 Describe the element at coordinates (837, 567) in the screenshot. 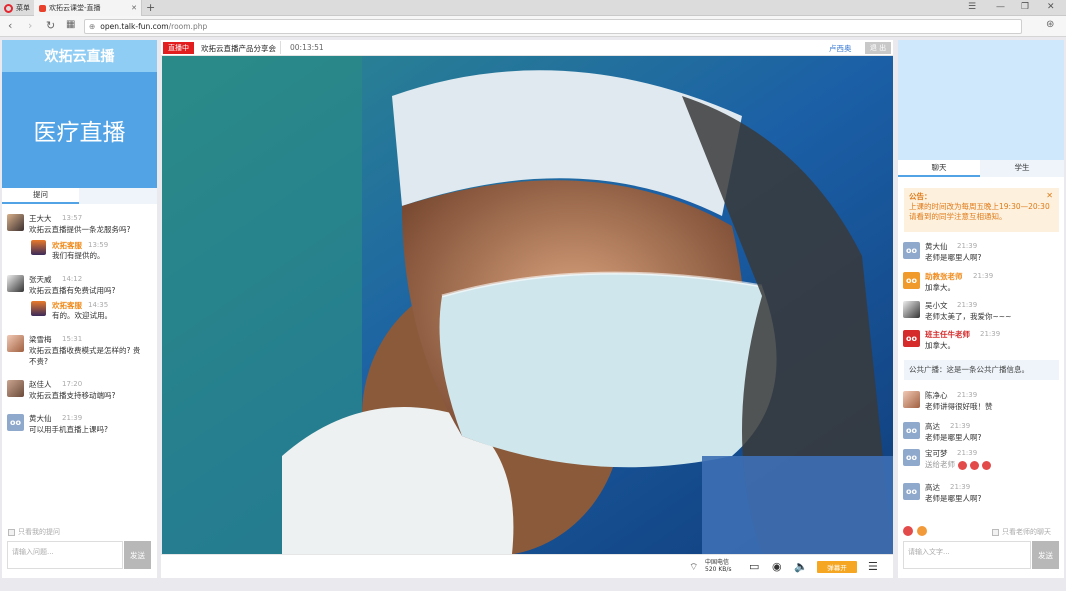

I see `danmu-toggle-button: 弹幕开` at that location.